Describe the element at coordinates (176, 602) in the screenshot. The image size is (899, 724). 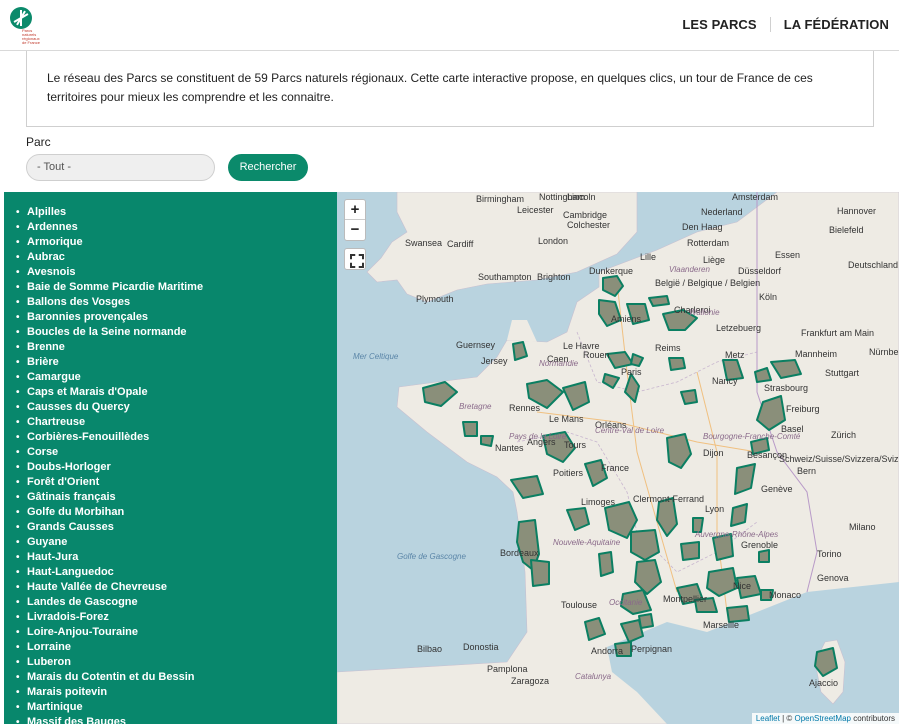
I see `park-list-item: Landes de Gascogne` at that location.